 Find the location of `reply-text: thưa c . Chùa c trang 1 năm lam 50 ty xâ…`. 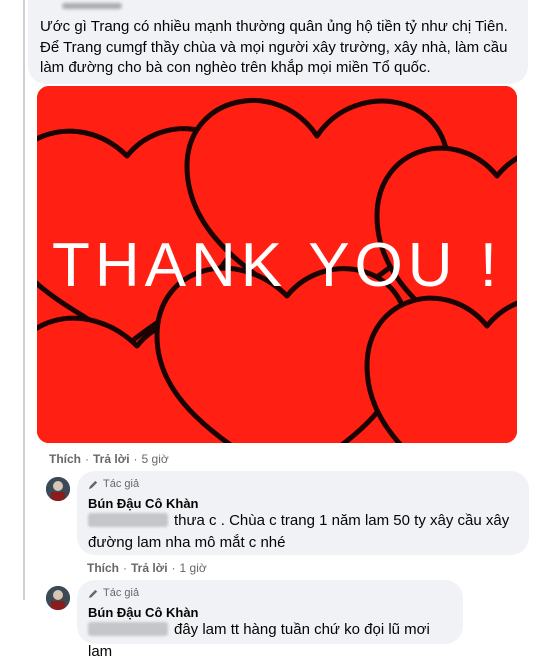

reply-text: thưa c . Chùa c trang 1 năm lam 50 ty xâ… is located at coordinates (303, 532).